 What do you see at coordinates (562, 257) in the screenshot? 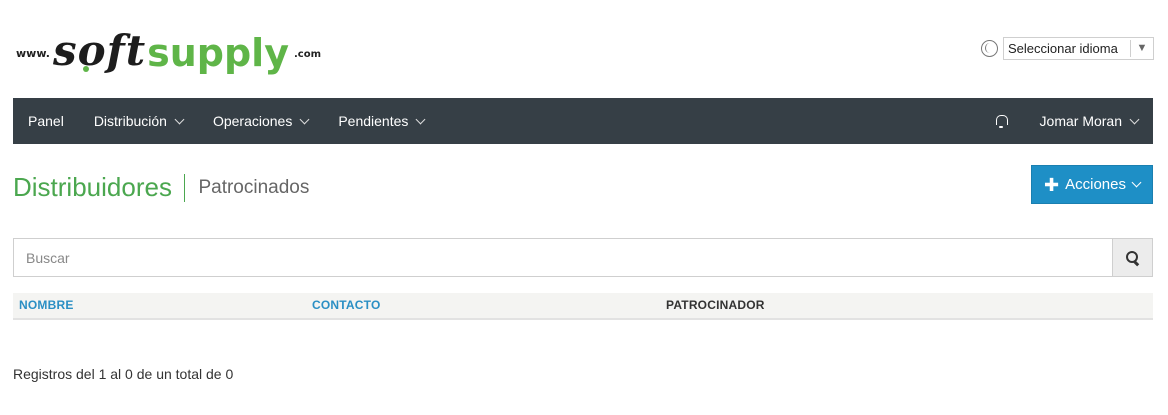
I see `search-input` at bounding box center [562, 257].